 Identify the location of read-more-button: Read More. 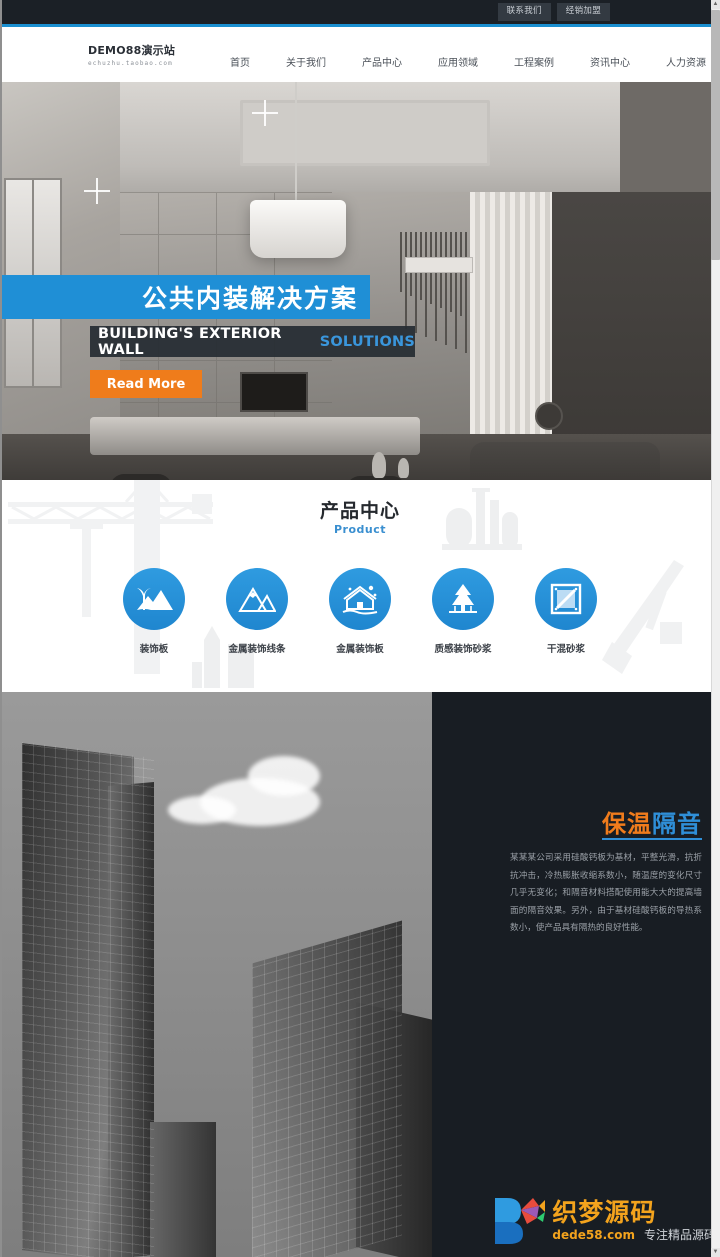
(146, 384).